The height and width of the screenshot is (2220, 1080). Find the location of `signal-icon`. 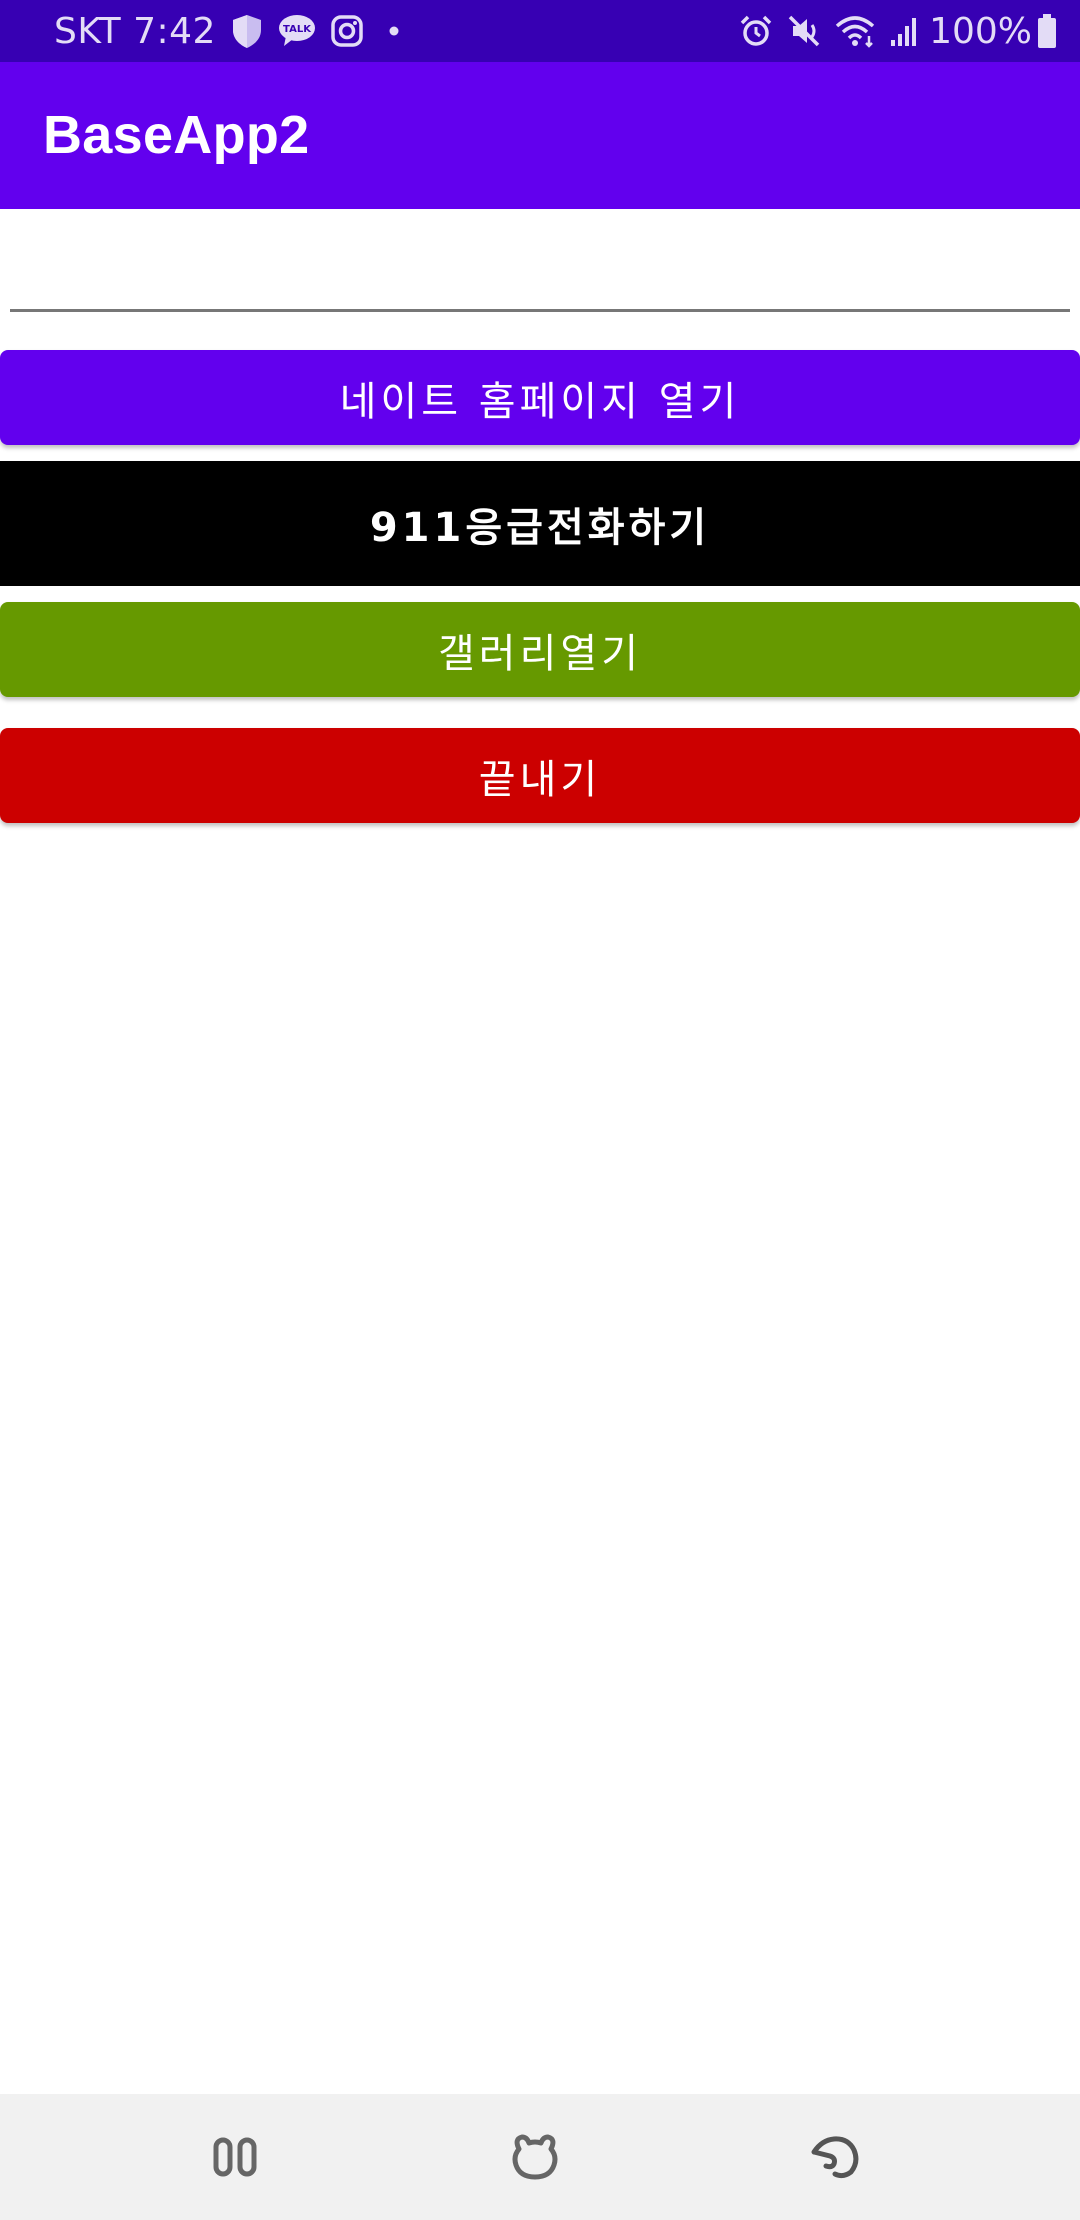

signal-icon is located at coordinates (904, 31).